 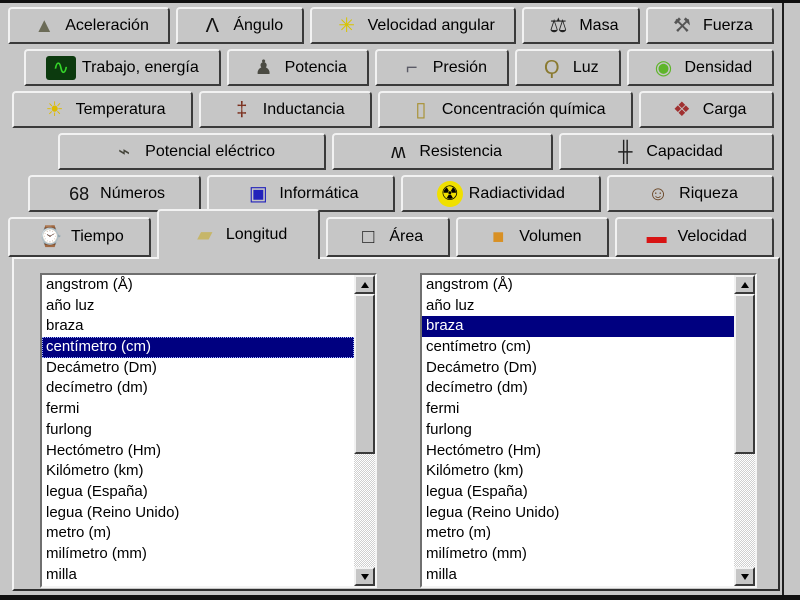 What do you see at coordinates (115, 193) in the screenshot?
I see `tab-numeros: 68 Números` at bounding box center [115, 193].